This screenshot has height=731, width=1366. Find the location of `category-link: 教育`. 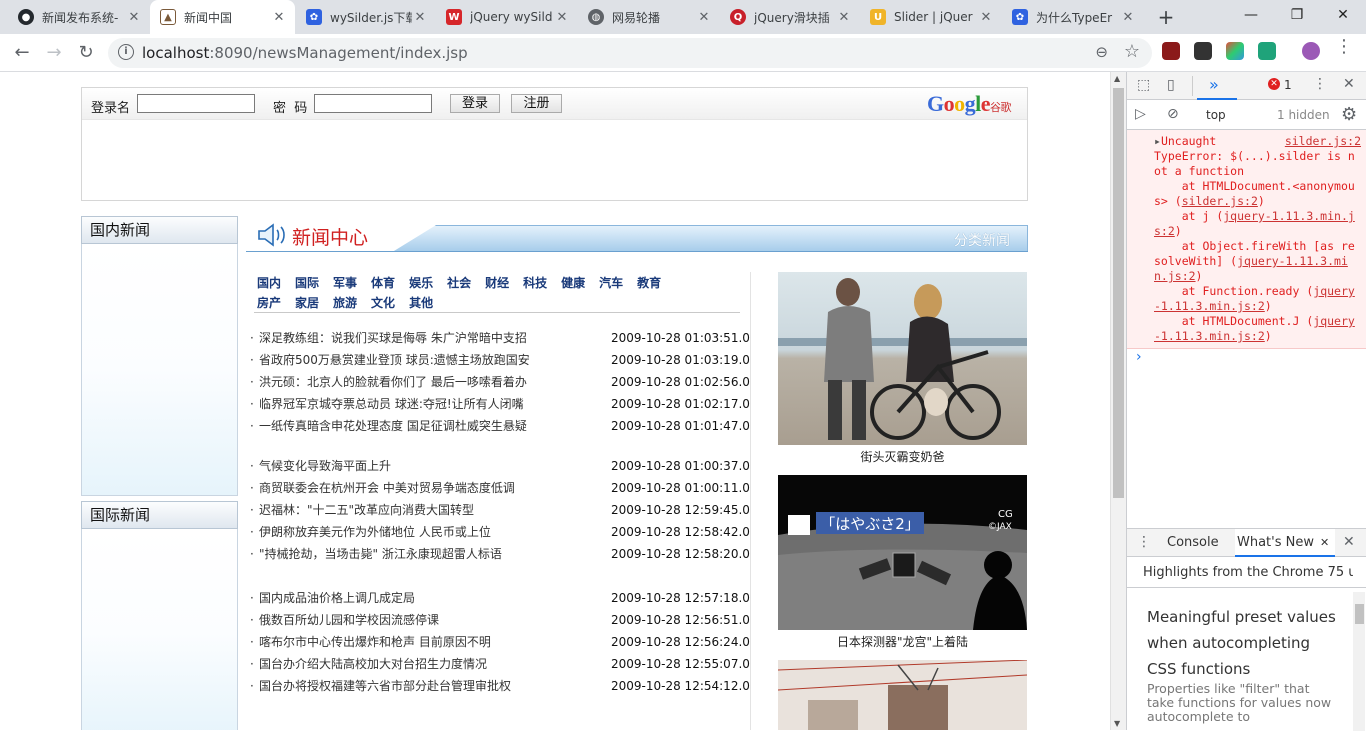

category-link: 教育 is located at coordinates (649, 283).